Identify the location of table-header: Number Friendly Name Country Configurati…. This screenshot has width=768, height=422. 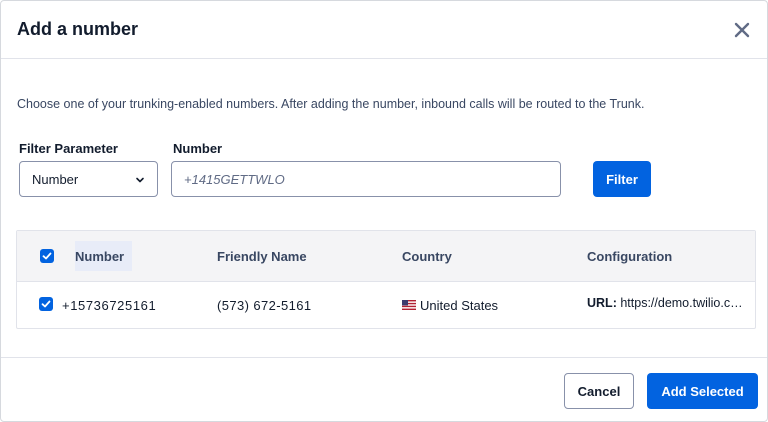
(386, 256).